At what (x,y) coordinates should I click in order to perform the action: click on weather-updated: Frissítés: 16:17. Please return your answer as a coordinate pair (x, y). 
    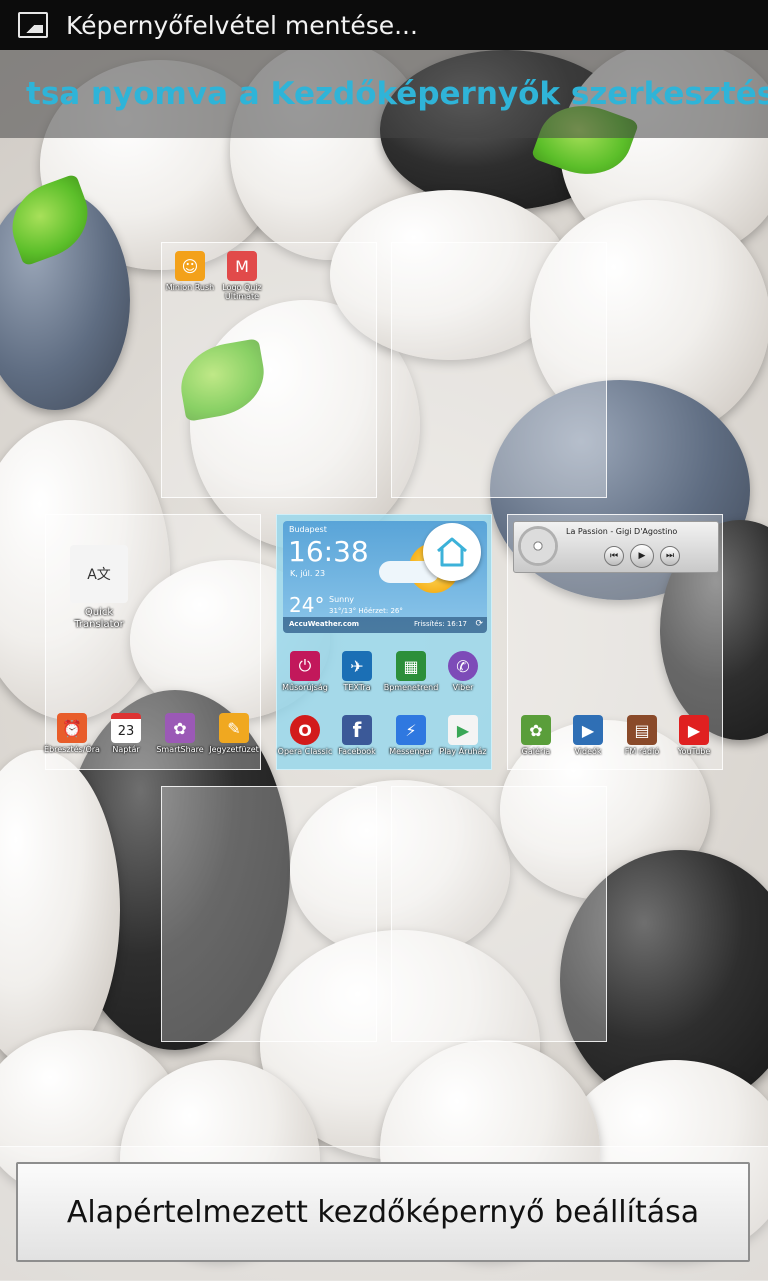
    Looking at the image, I should click on (440, 624).